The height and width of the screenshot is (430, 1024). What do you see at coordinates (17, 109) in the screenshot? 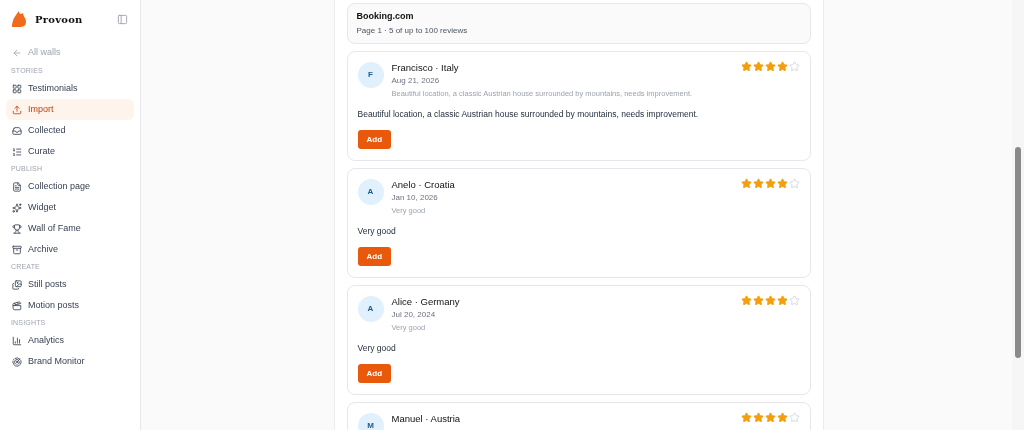
I see `upload-icon` at bounding box center [17, 109].